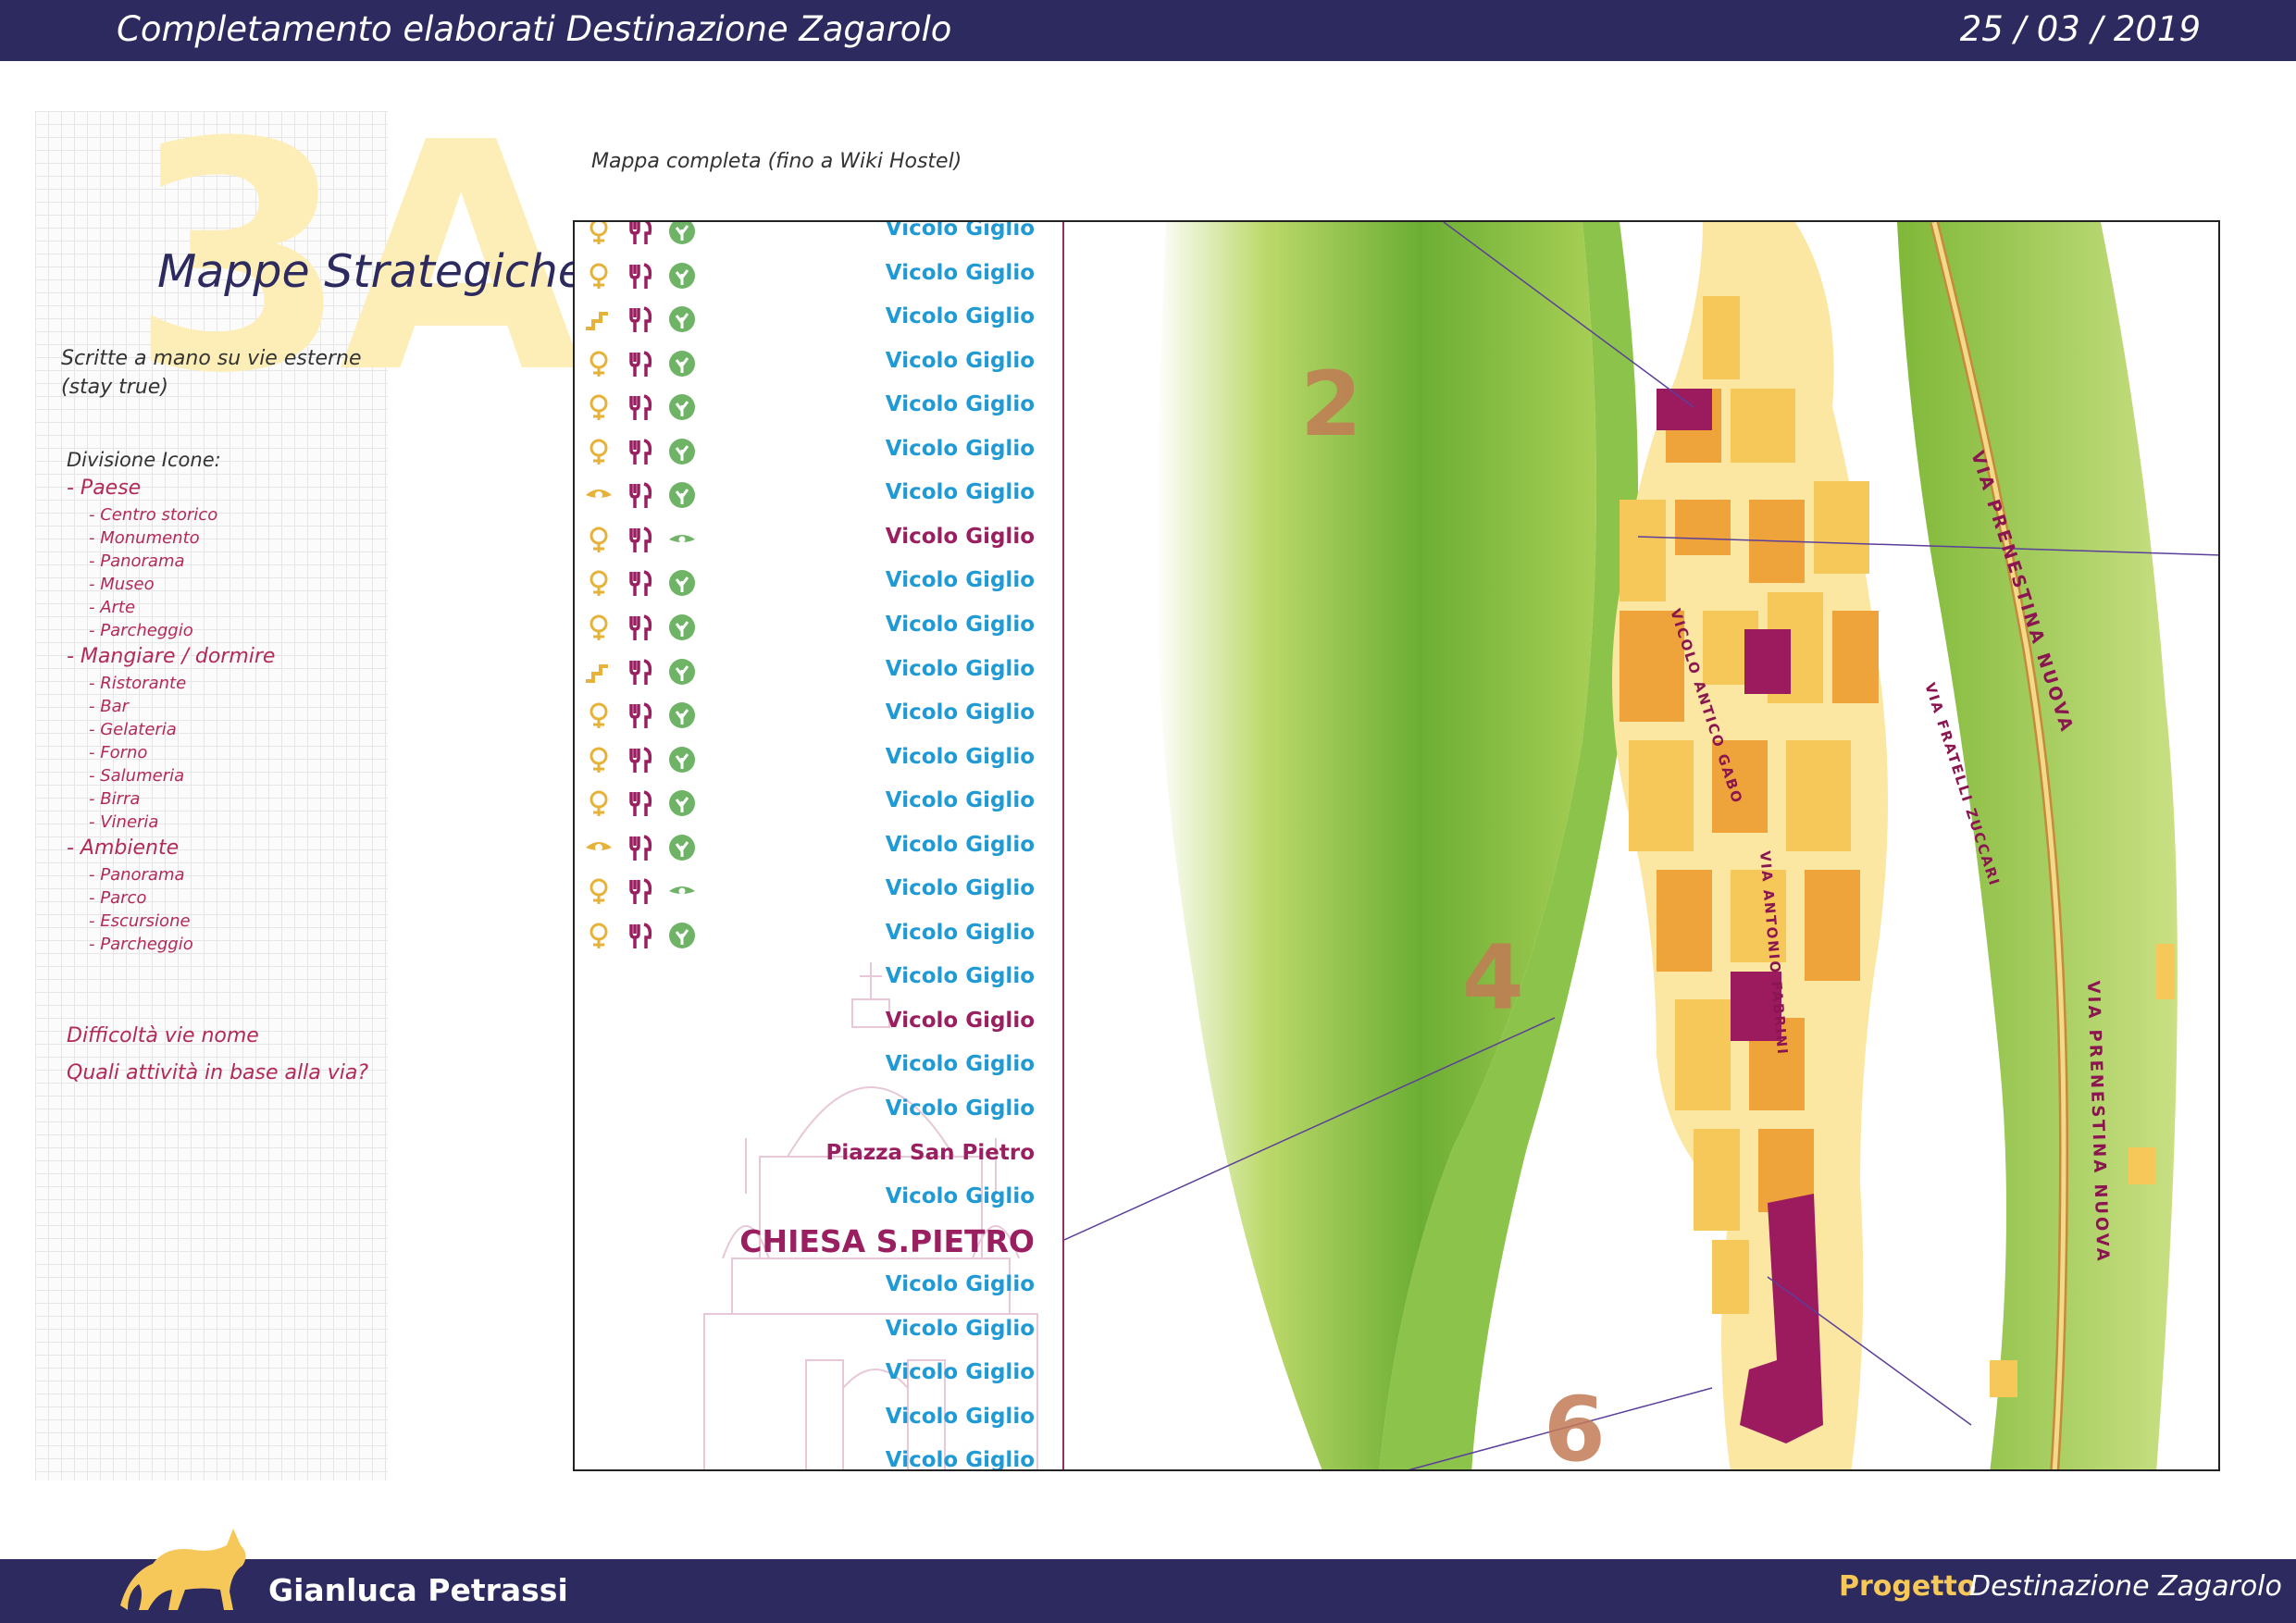 The height and width of the screenshot is (1623, 2296). Describe the element at coordinates (115, 799) in the screenshot. I see `category-item: - Birra` at that location.